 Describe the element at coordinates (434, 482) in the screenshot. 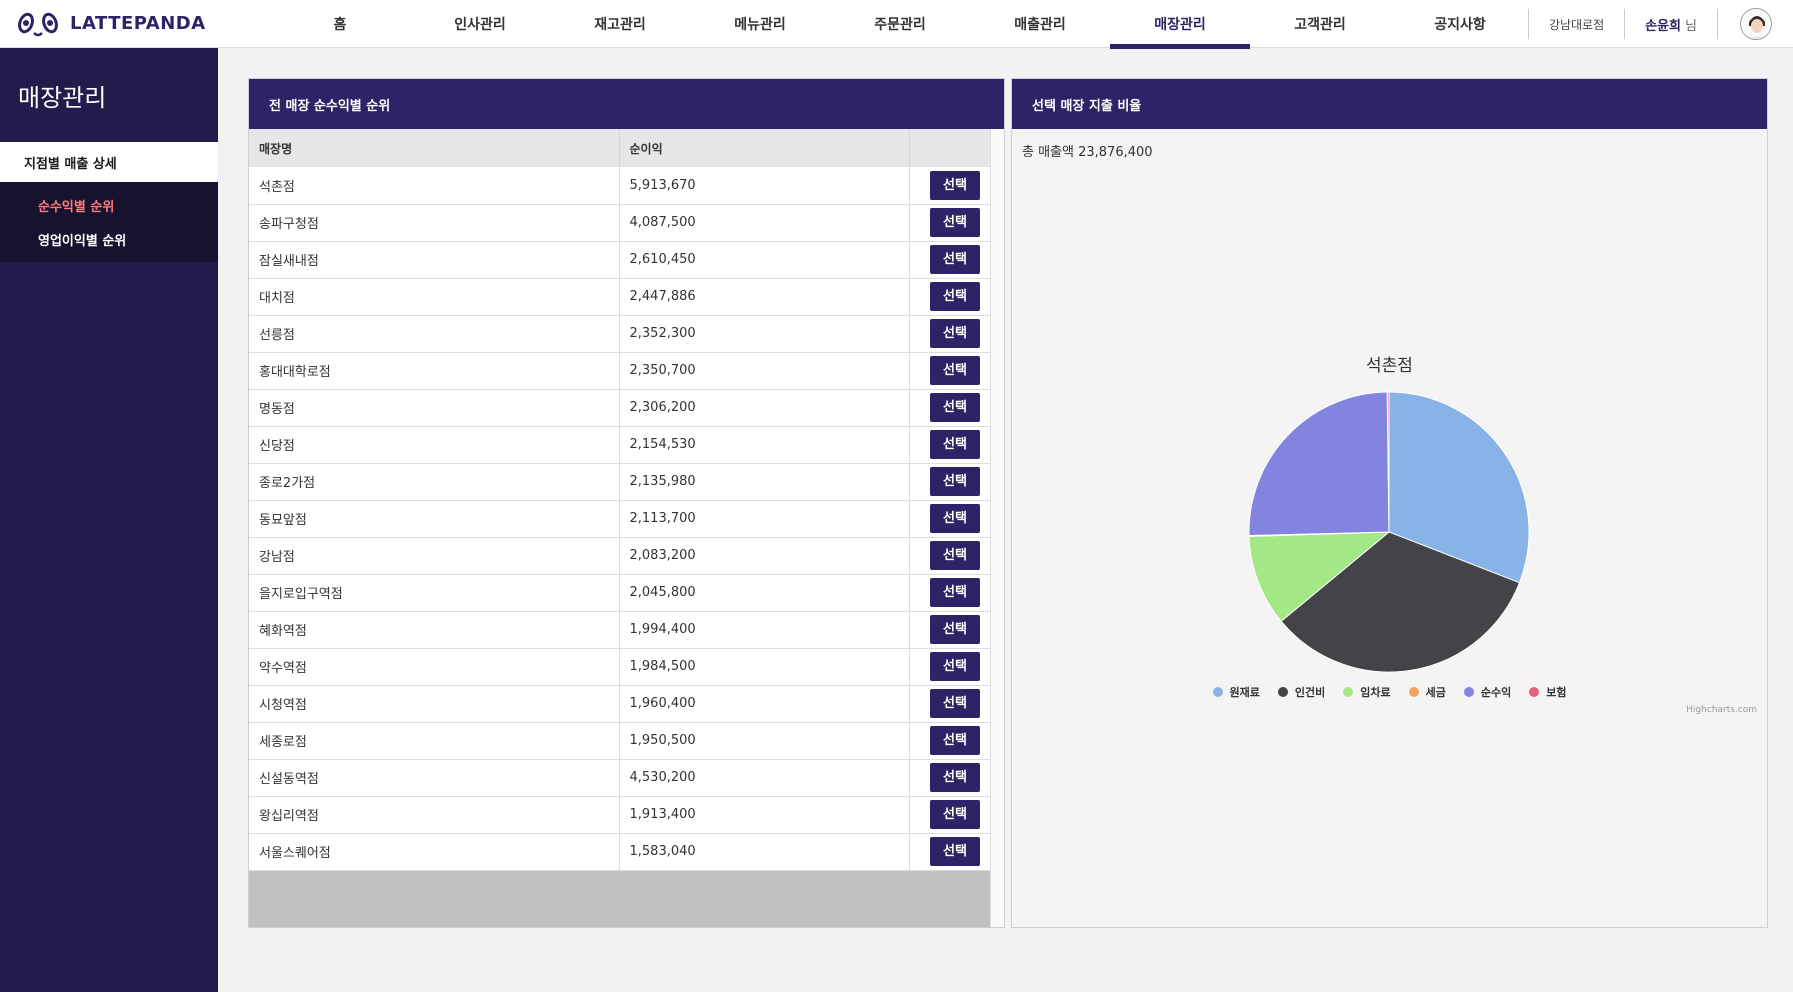

I see `store-name-cell: 종로2가점` at that location.